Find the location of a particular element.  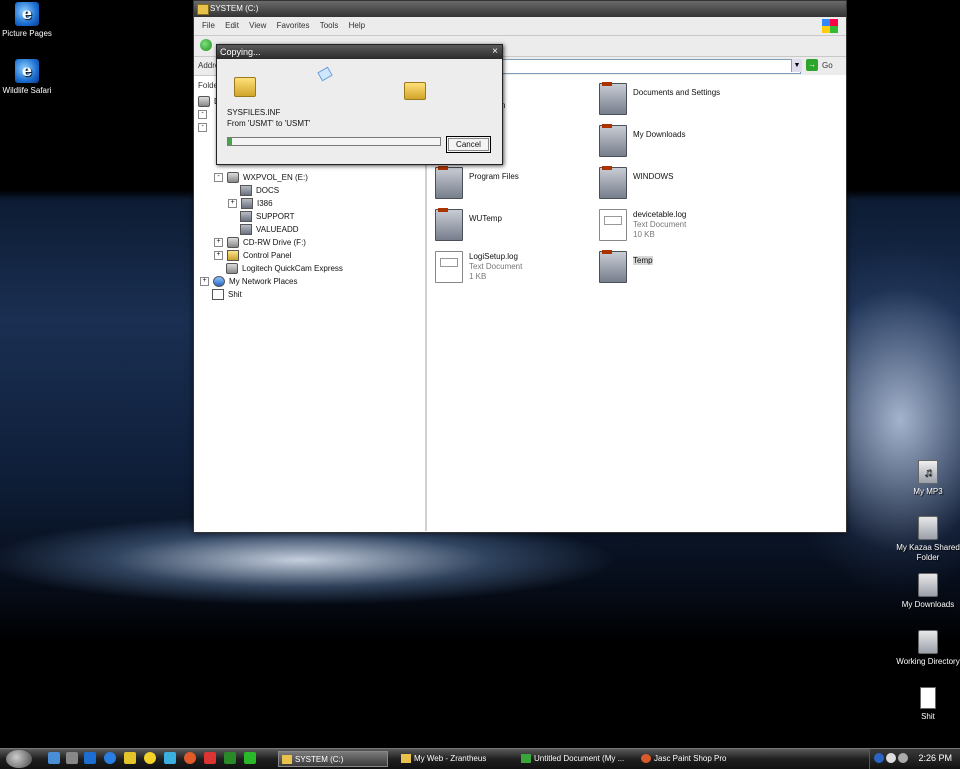

smiley-icon is located at coordinates (150, 758).